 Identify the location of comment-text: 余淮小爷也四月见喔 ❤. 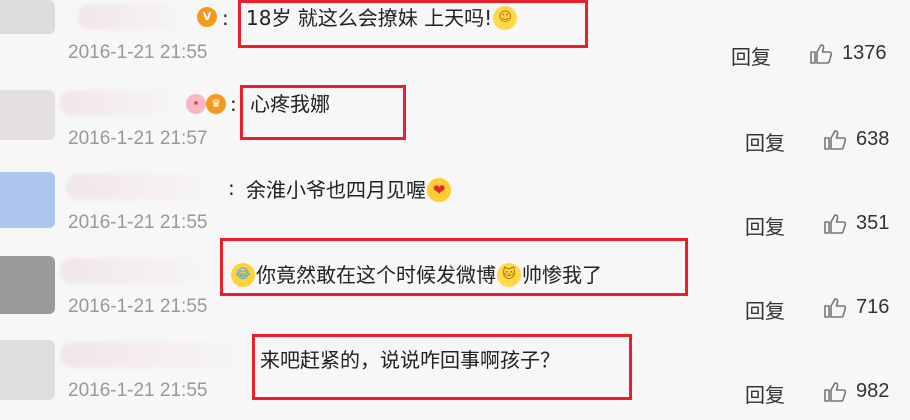
(349, 190).